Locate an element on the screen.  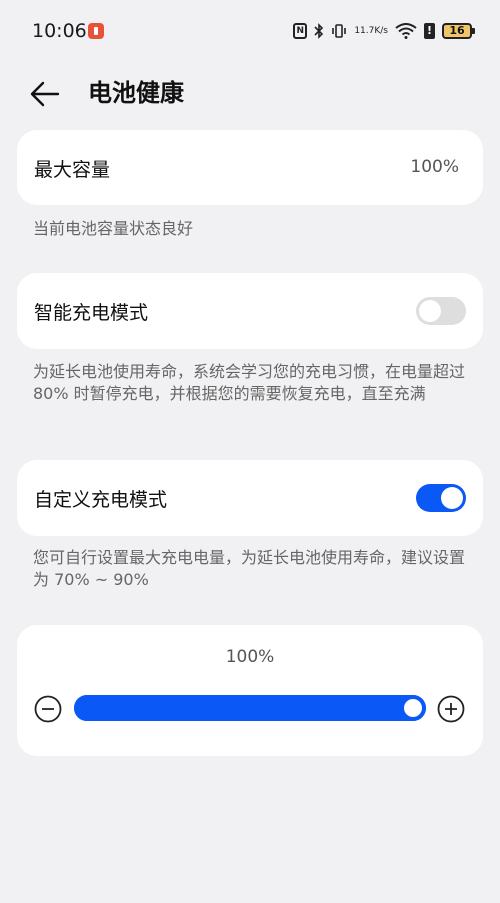
page-header: 电池健康 is located at coordinates (250, 94).